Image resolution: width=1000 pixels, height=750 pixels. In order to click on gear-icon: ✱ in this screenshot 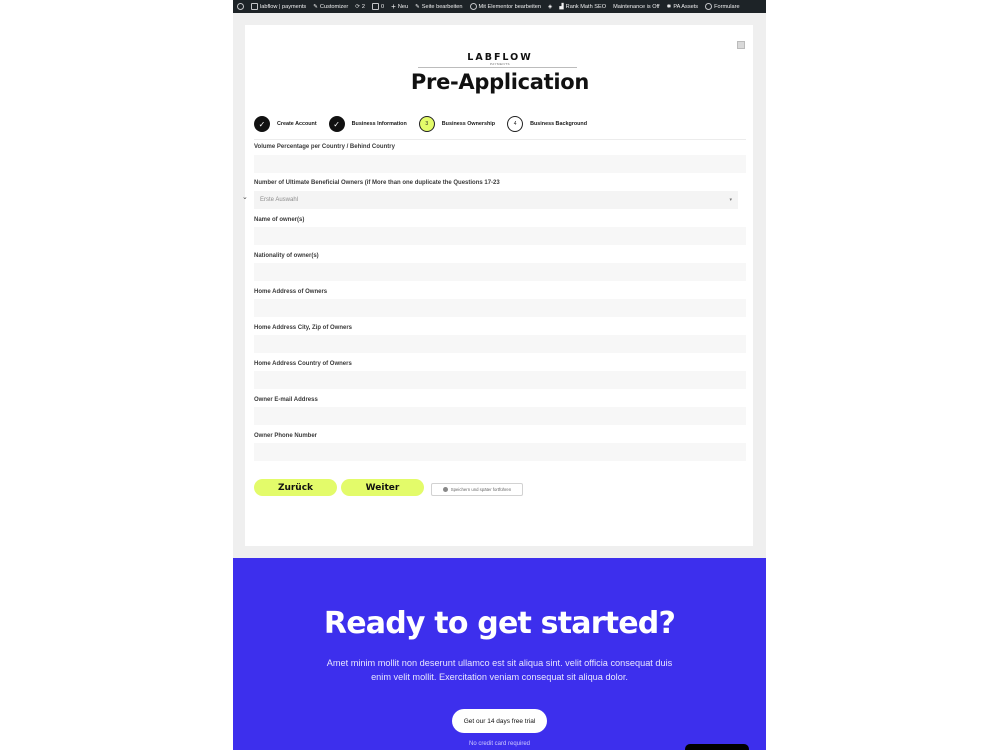, I will do `click(669, 6)`.